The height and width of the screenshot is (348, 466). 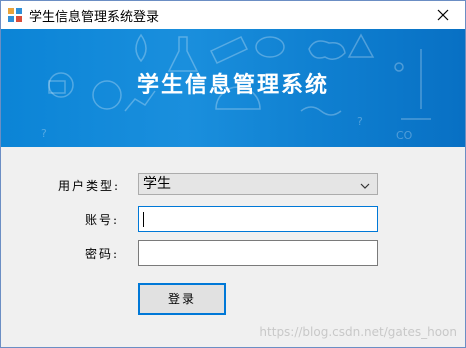 What do you see at coordinates (143, 219) in the screenshot?
I see `text-caret` at bounding box center [143, 219].